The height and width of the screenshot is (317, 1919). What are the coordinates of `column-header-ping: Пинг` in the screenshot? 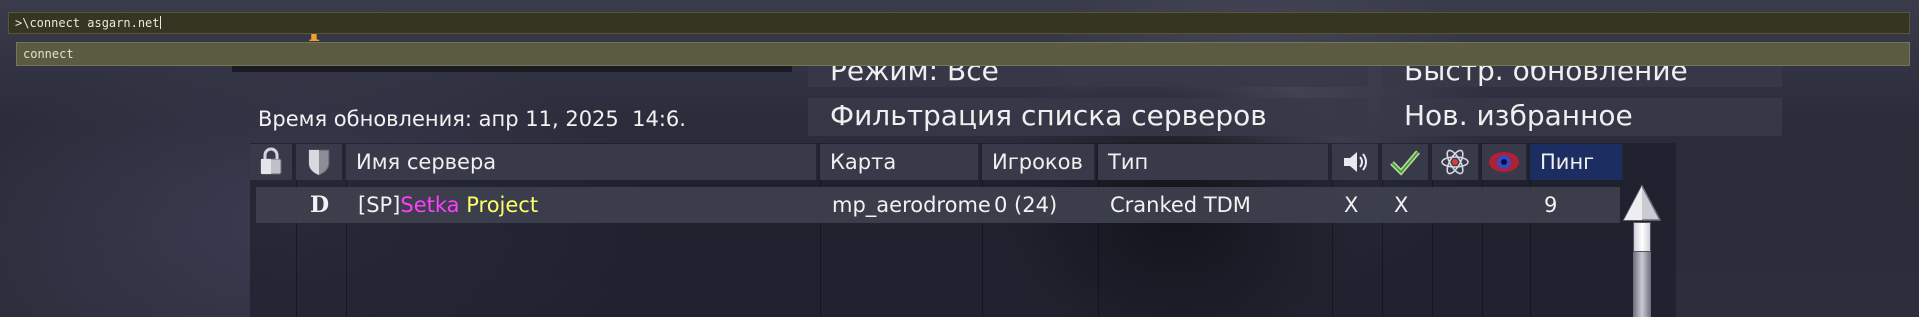 It's located at (1577, 162).